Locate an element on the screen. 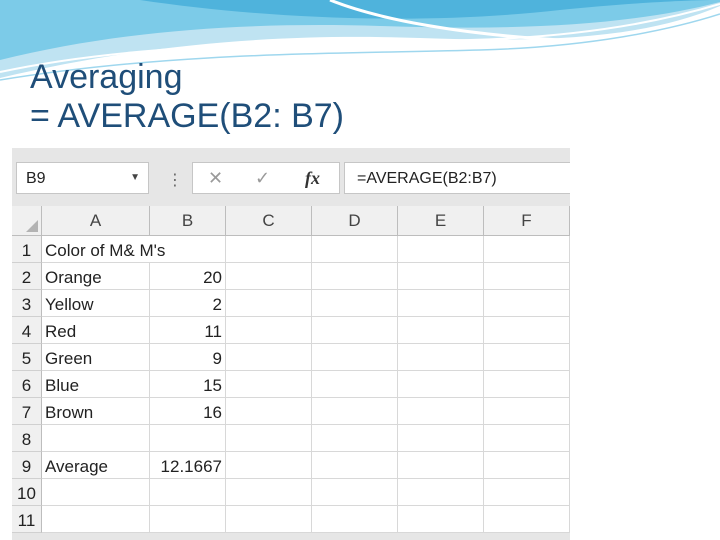 The image size is (720, 540). cell-f10 is located at coordinates (527, 492).